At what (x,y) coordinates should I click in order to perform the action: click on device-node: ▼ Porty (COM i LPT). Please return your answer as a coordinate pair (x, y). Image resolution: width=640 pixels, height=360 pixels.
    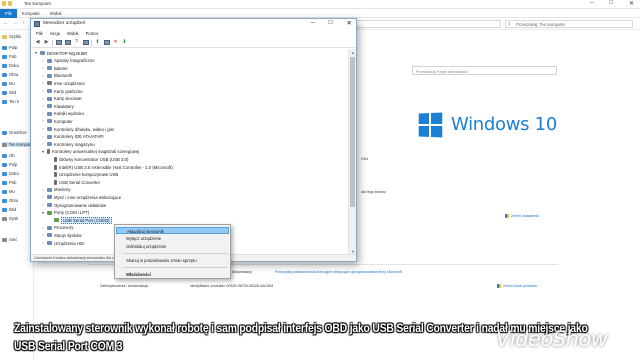
    Looking at the image, I should click on (65, 213).